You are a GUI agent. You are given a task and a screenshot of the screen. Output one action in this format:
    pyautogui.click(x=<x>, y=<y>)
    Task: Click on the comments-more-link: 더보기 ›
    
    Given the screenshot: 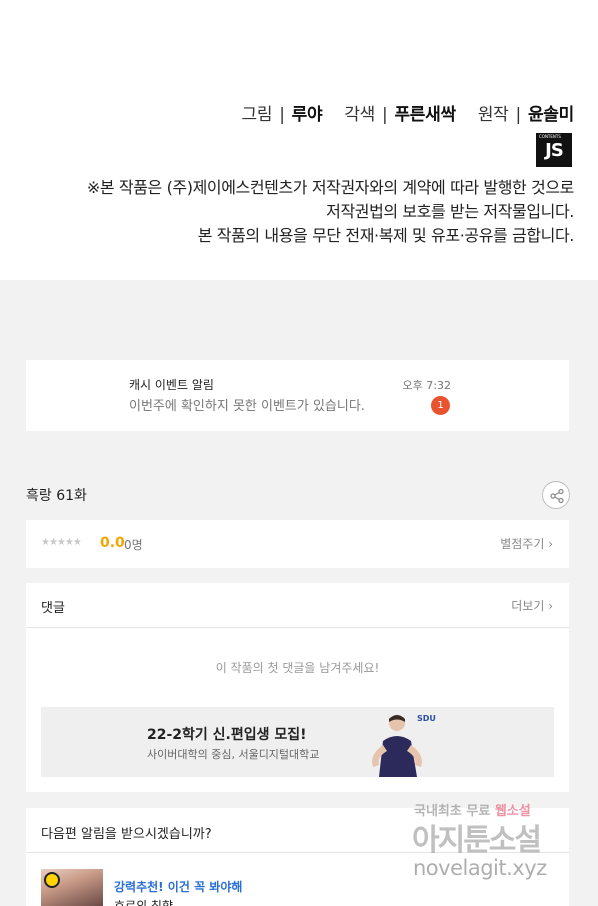 What is the action you would take?
    pyautogui.click(x=532, y=605)
    